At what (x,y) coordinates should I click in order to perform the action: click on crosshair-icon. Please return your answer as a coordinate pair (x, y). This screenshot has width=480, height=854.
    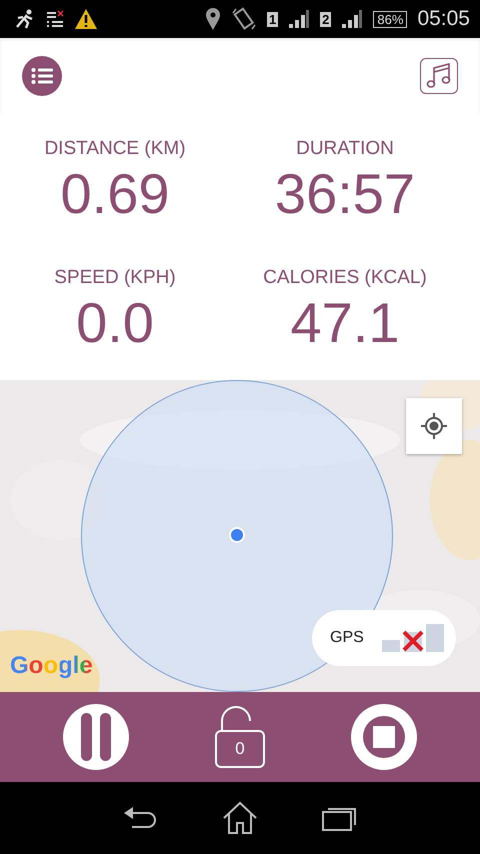
    Looking at the image, I should click on (434, 426).